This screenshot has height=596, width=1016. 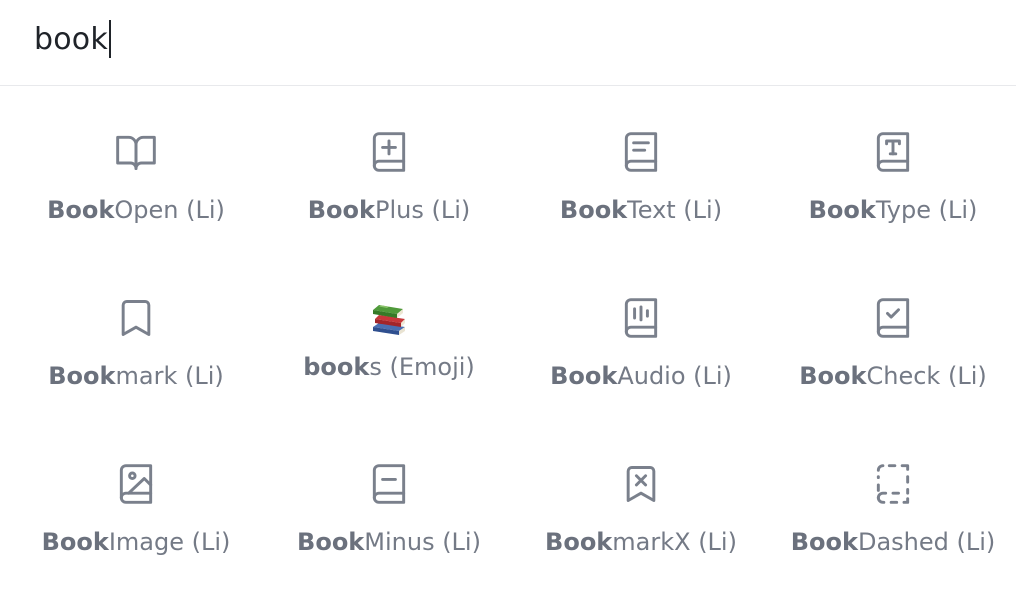 I want to click on result-item-book-image: BookImage (Li), so click(x=136, y=502).